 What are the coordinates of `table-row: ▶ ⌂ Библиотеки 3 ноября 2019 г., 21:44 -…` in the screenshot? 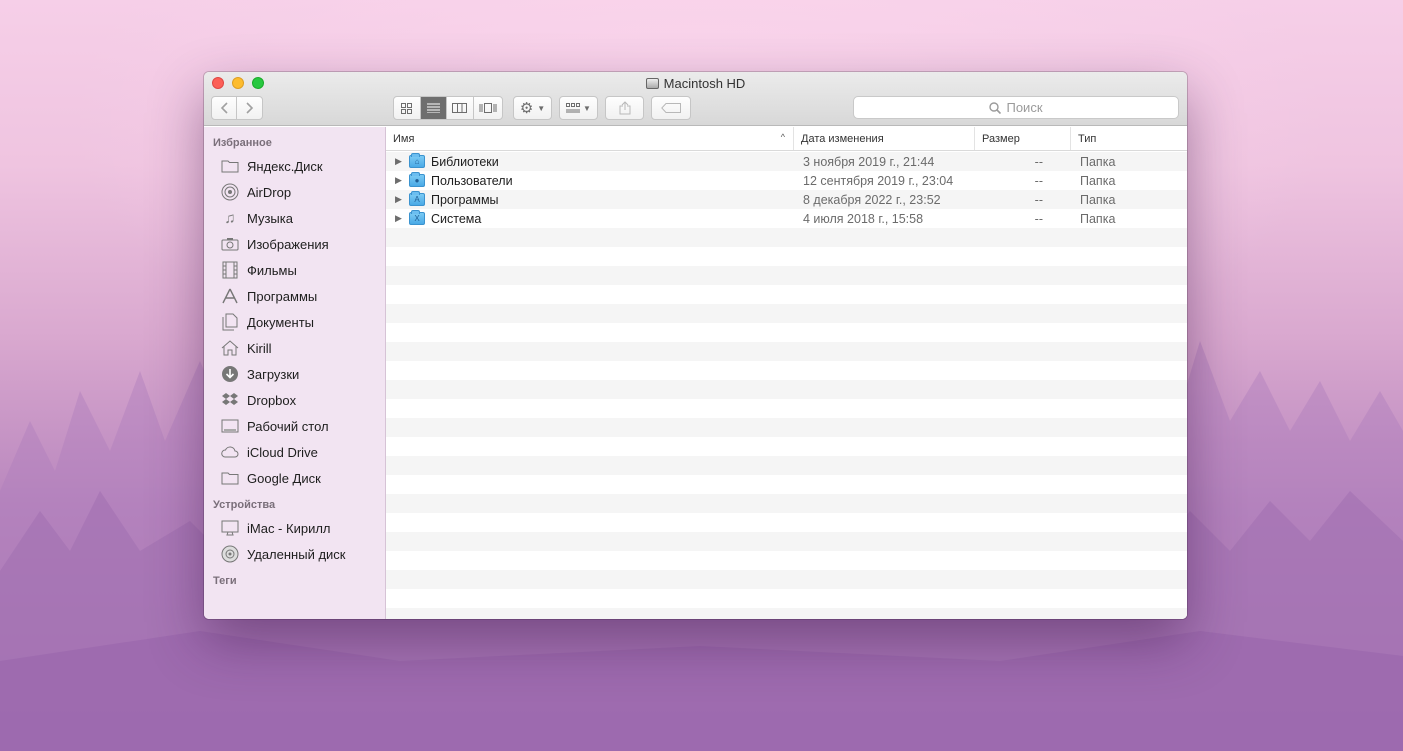 It's located at (786, 161).